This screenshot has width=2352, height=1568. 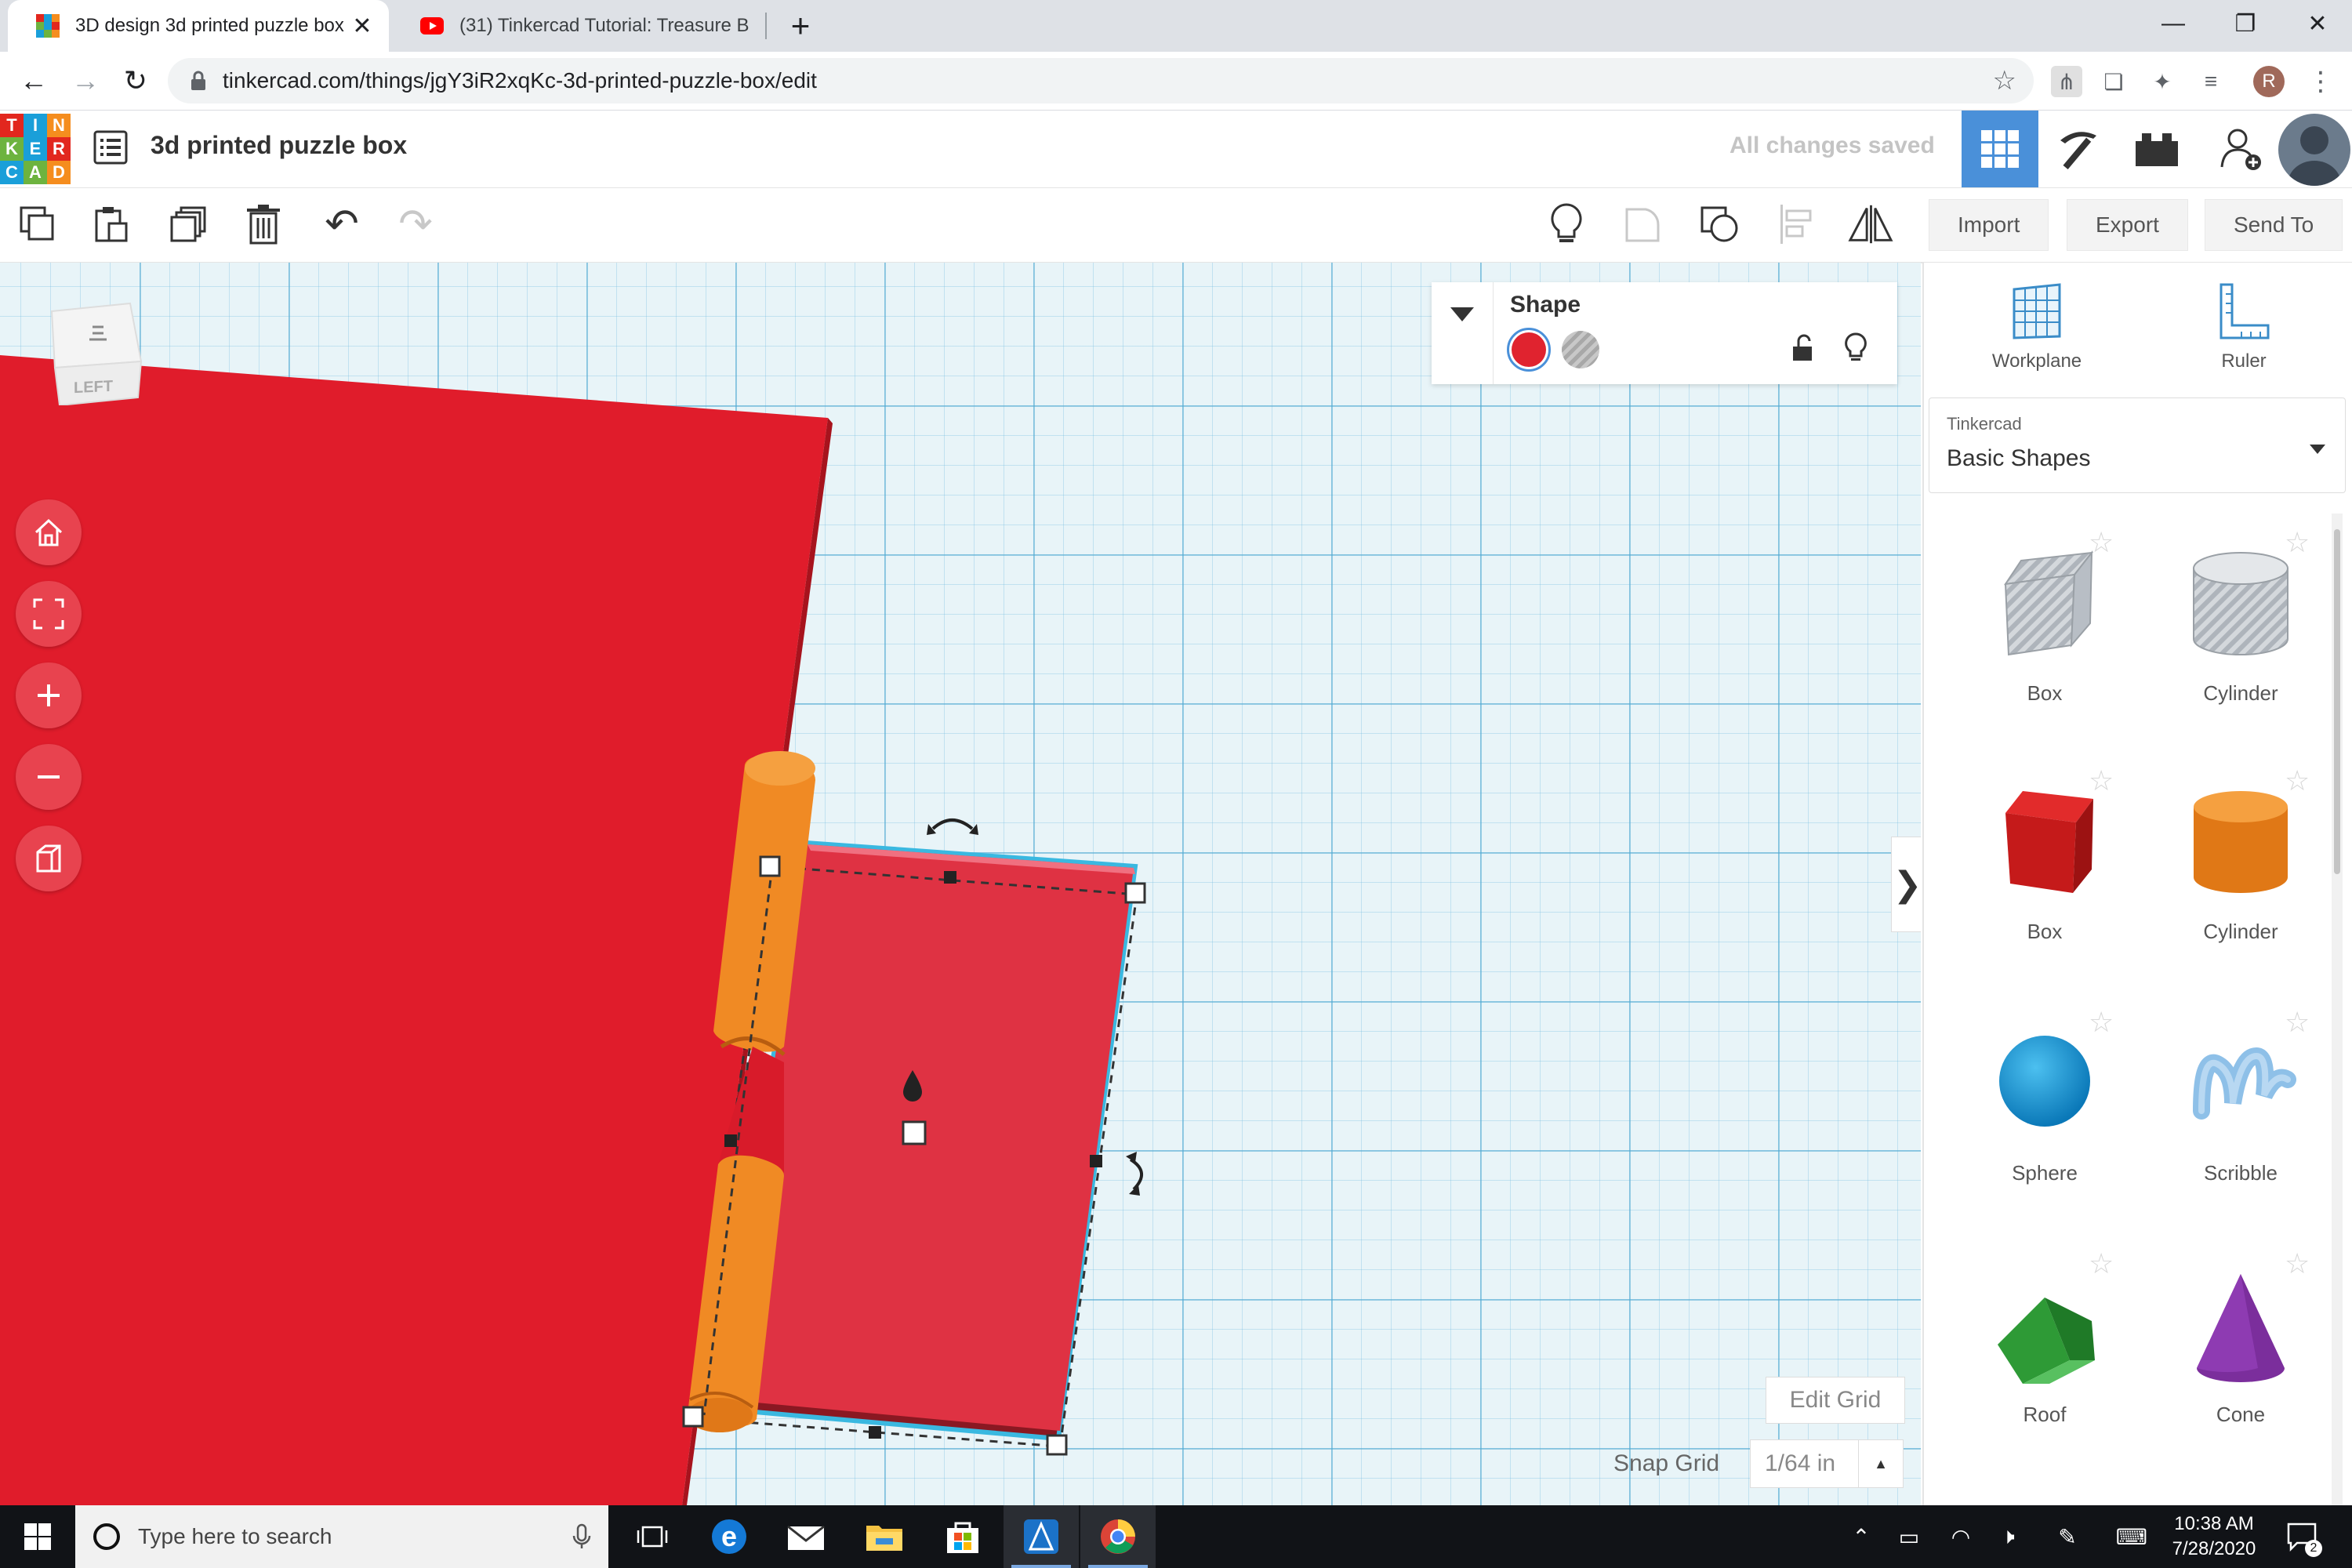 I want to click on chrome-app, so click(x=1118, y=1536).